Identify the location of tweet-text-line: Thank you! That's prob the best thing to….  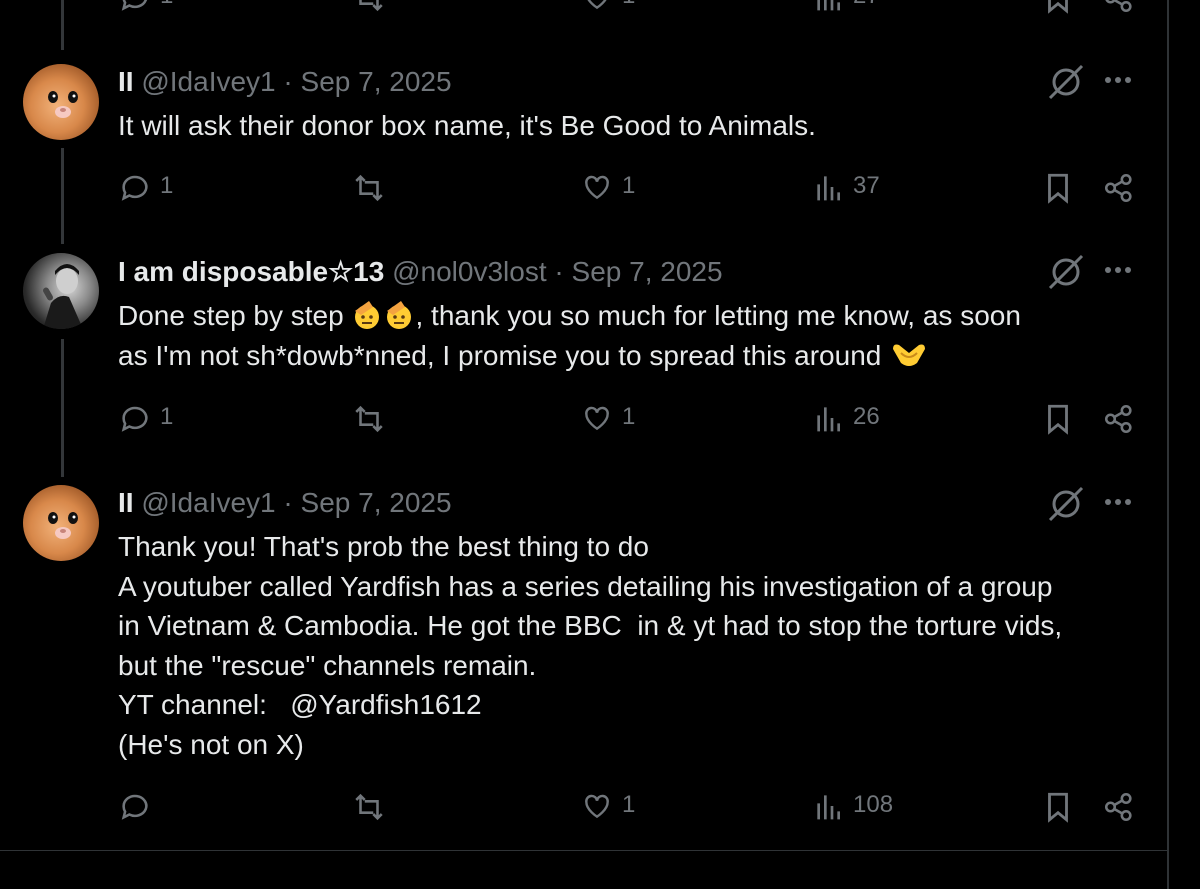
(383, 546).